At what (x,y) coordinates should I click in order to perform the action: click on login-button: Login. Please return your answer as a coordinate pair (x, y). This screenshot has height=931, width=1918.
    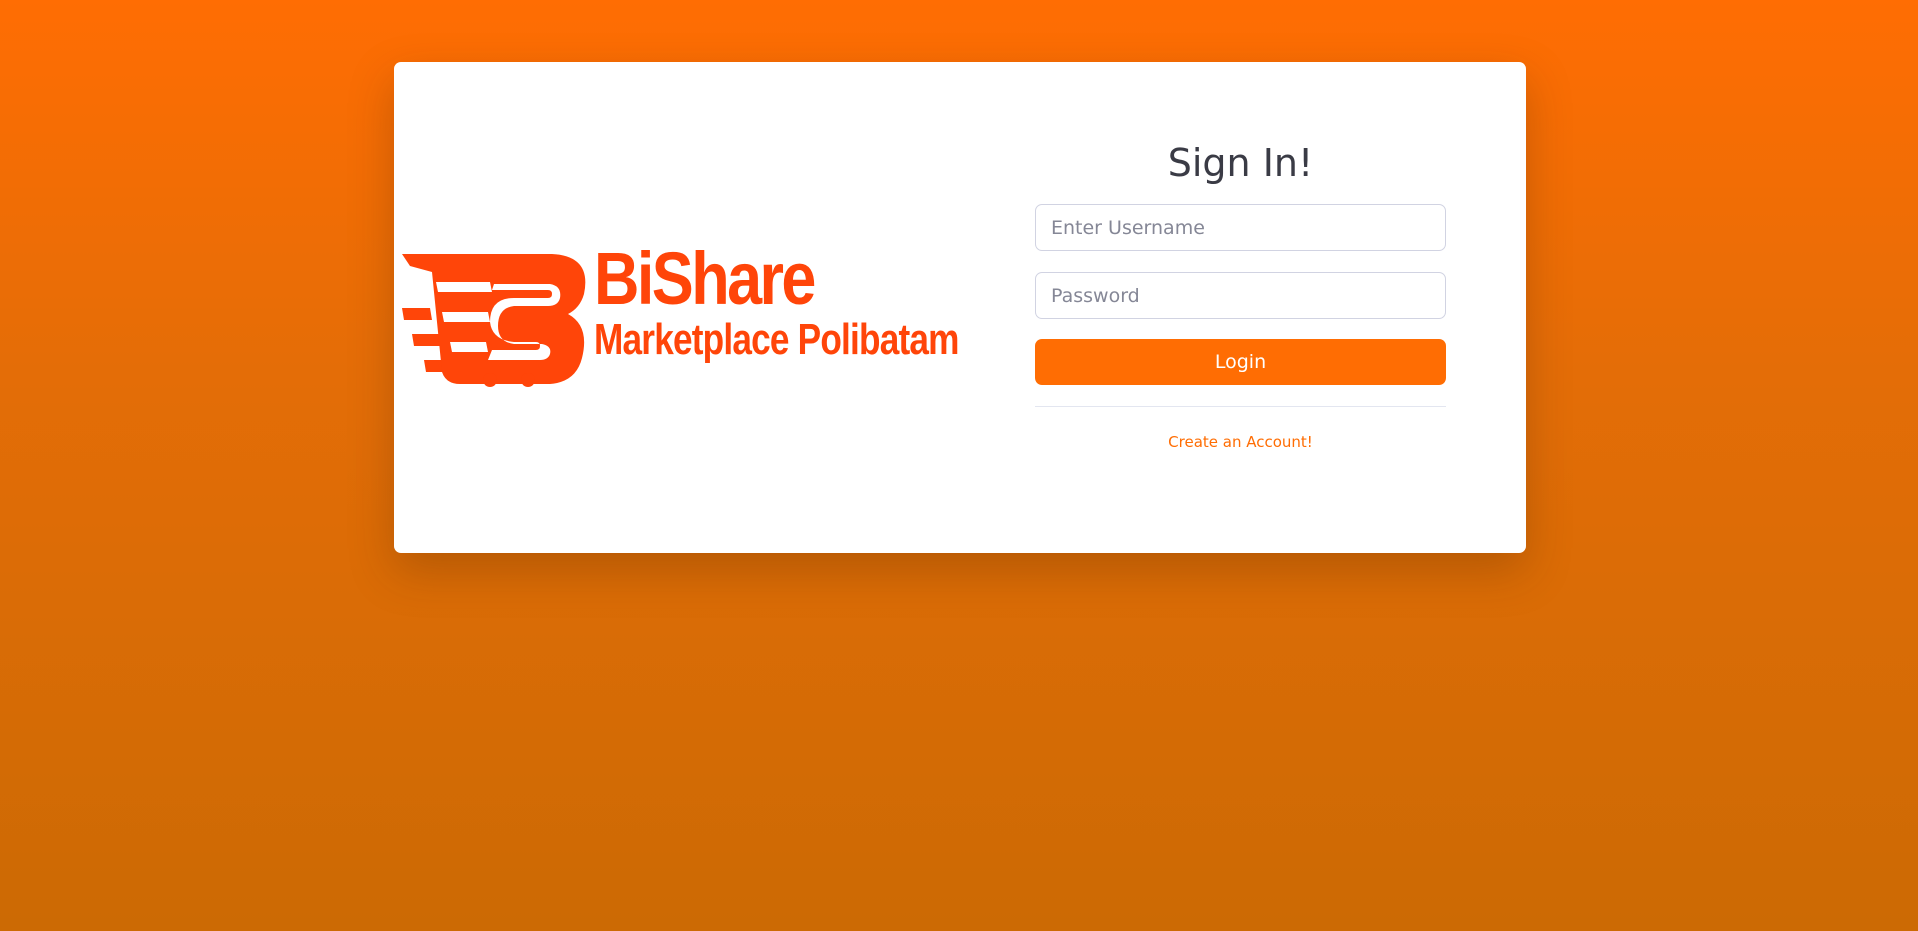
    Looking at the image, I should click on (1240, 362).